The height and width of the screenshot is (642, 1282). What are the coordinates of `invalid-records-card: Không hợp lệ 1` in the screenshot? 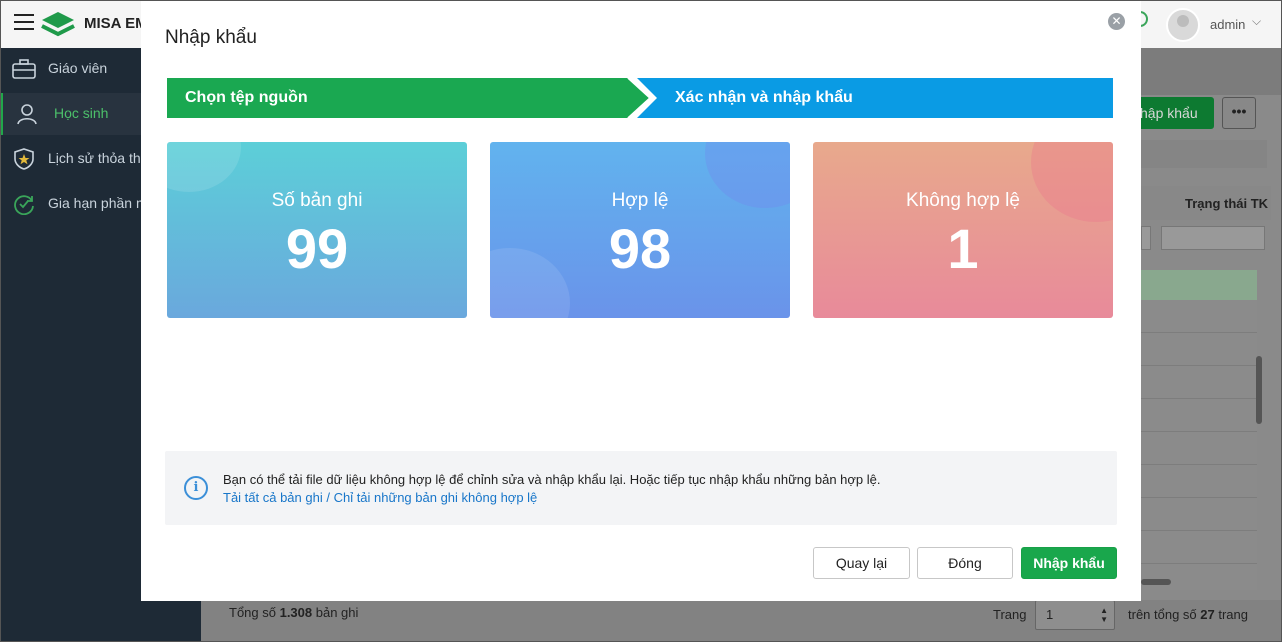 It's located at (963, 230).